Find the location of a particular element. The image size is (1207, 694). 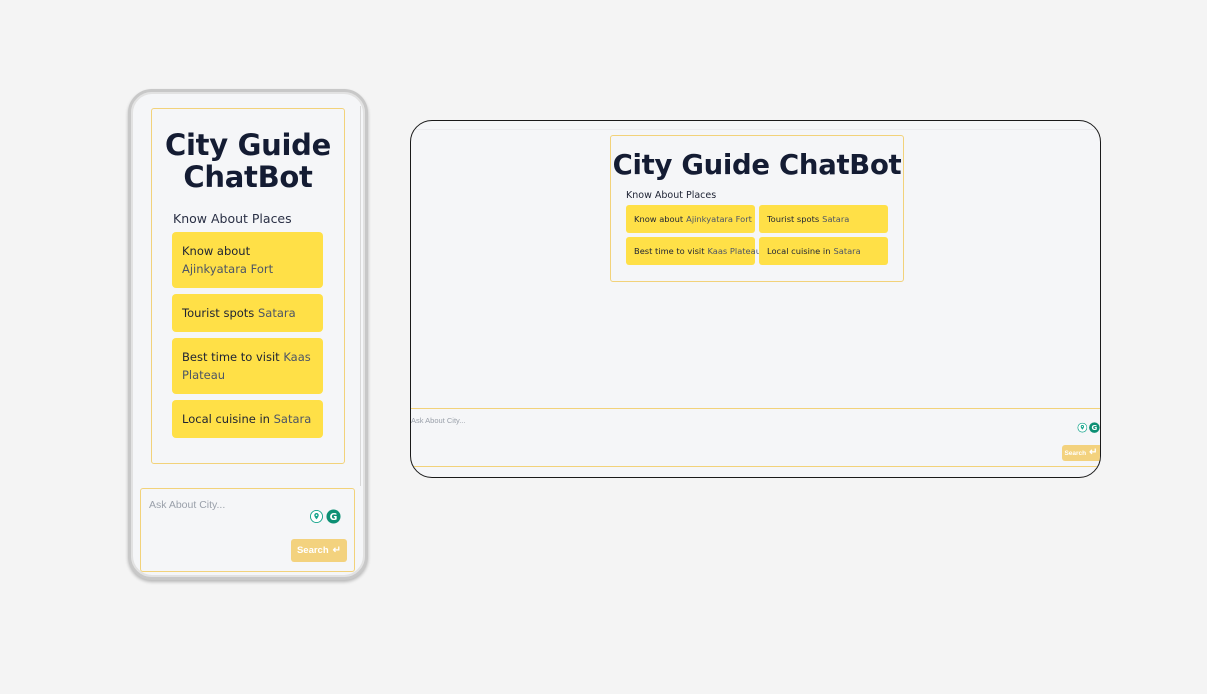

suggestion-place: Kaas Plateau is located at coordinates (734, 251).